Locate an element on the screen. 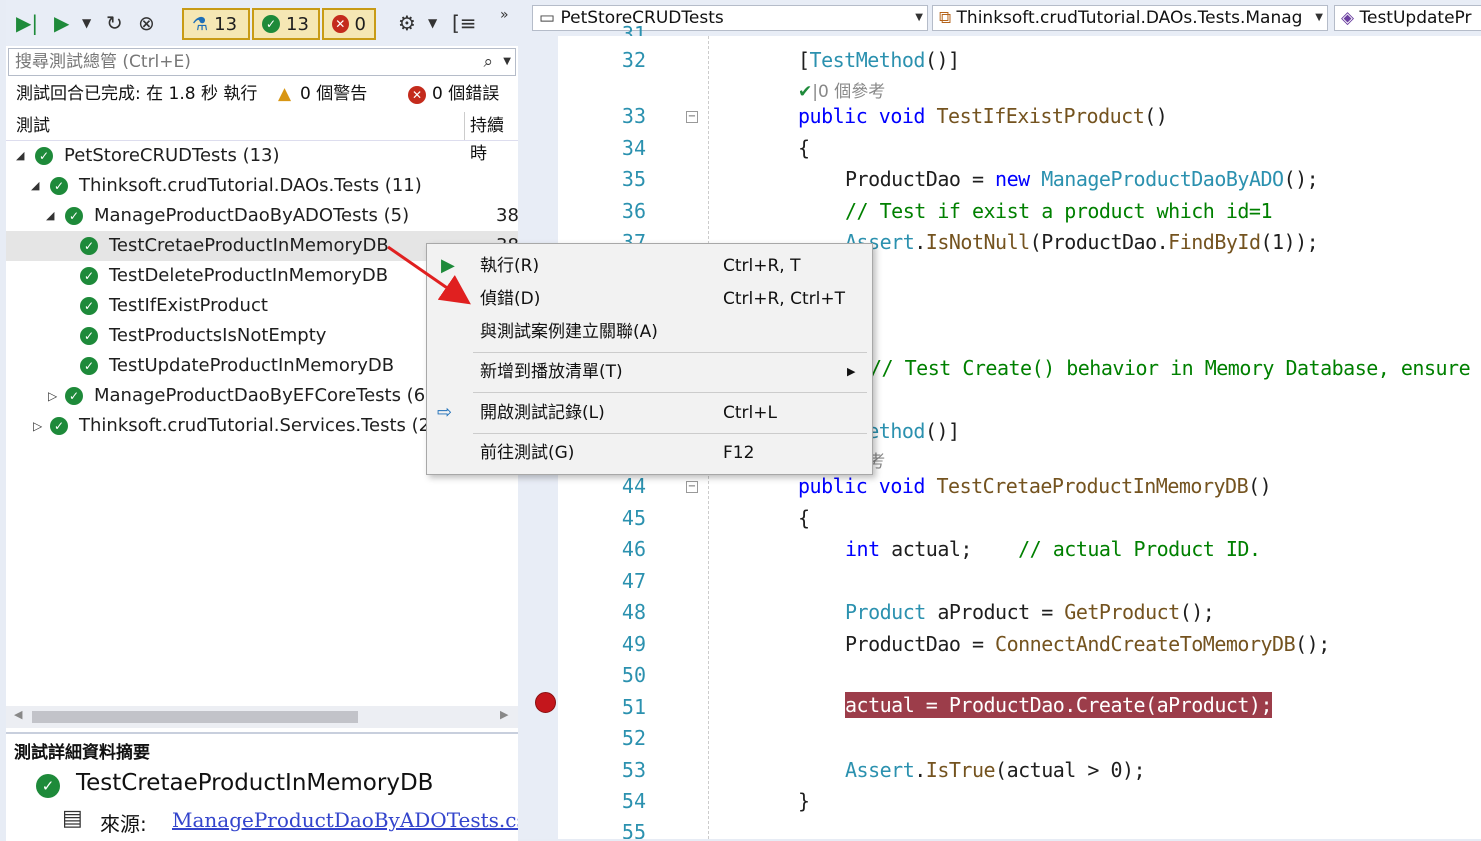 Image resolution: width=1481 pixels, height=841 pixels. code-line: { is located at coordinates (804, 148).